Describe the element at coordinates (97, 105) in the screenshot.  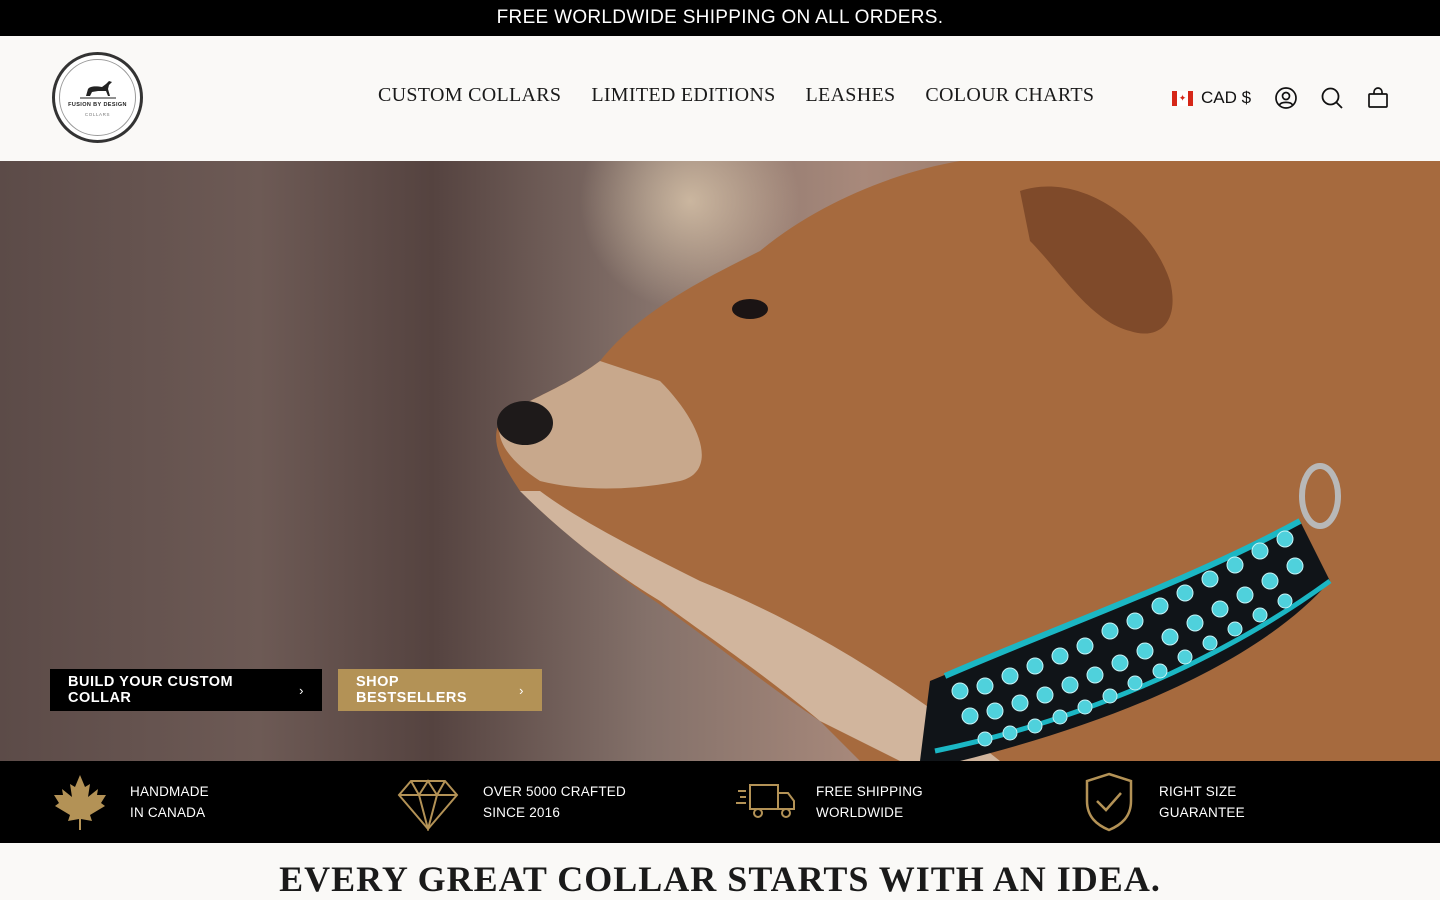
I see `logo-brand-text: FUSION BY DESIGN` at that location.